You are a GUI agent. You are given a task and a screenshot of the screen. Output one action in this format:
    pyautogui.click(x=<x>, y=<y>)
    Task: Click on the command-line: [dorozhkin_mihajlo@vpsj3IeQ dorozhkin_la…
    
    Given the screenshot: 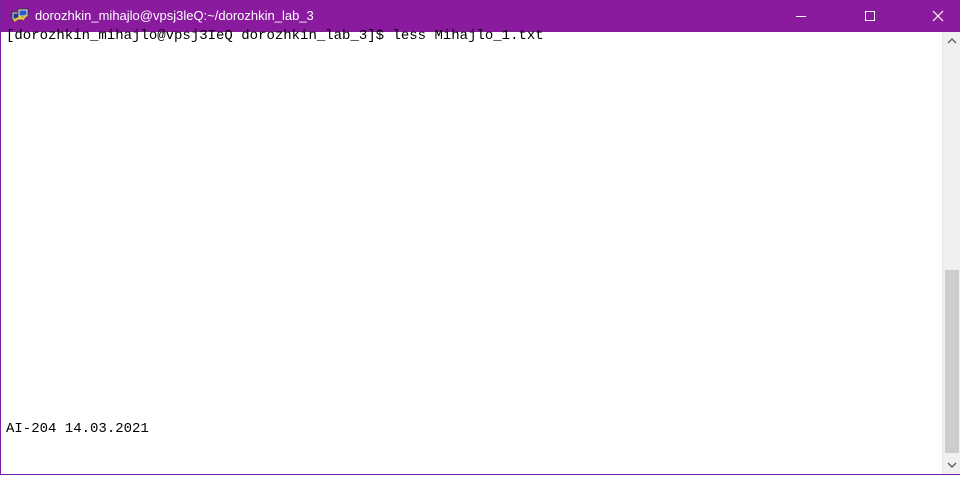 What is the action you would take?
    pyautogui.click(x=275, y=36)
    